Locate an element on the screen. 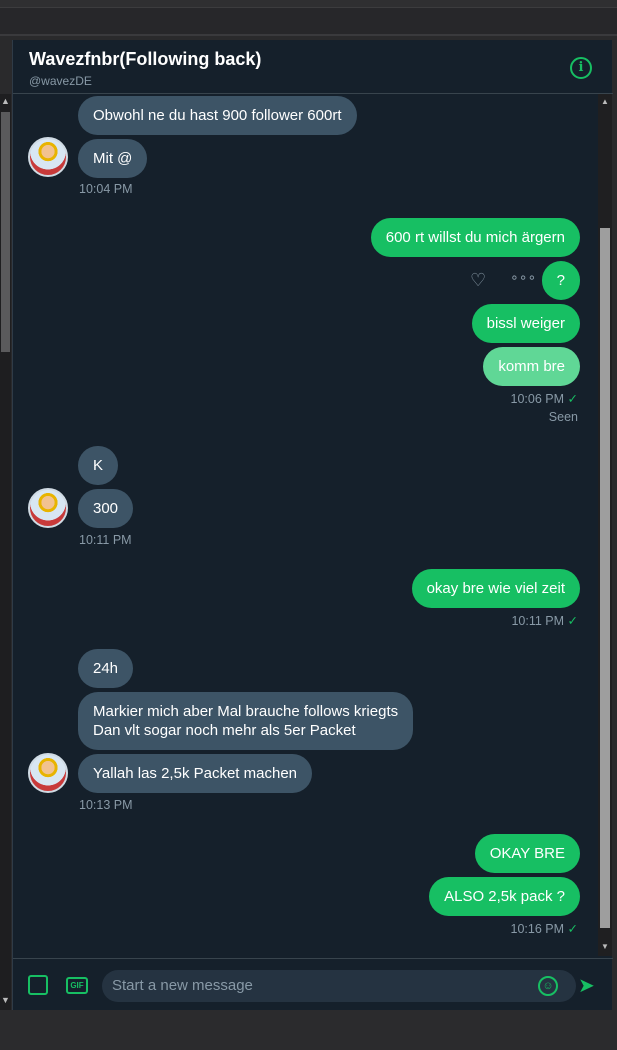 This screenshot has width=617, height=1050. browser-toolbar is located at coordinates (308, 22).